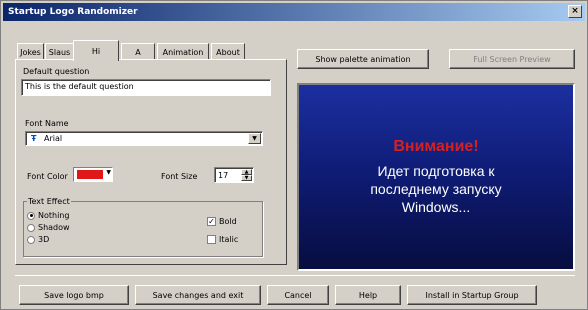 This screenshot has width=588, height=310. I want to click on help-label: Help, so click(368, 295).